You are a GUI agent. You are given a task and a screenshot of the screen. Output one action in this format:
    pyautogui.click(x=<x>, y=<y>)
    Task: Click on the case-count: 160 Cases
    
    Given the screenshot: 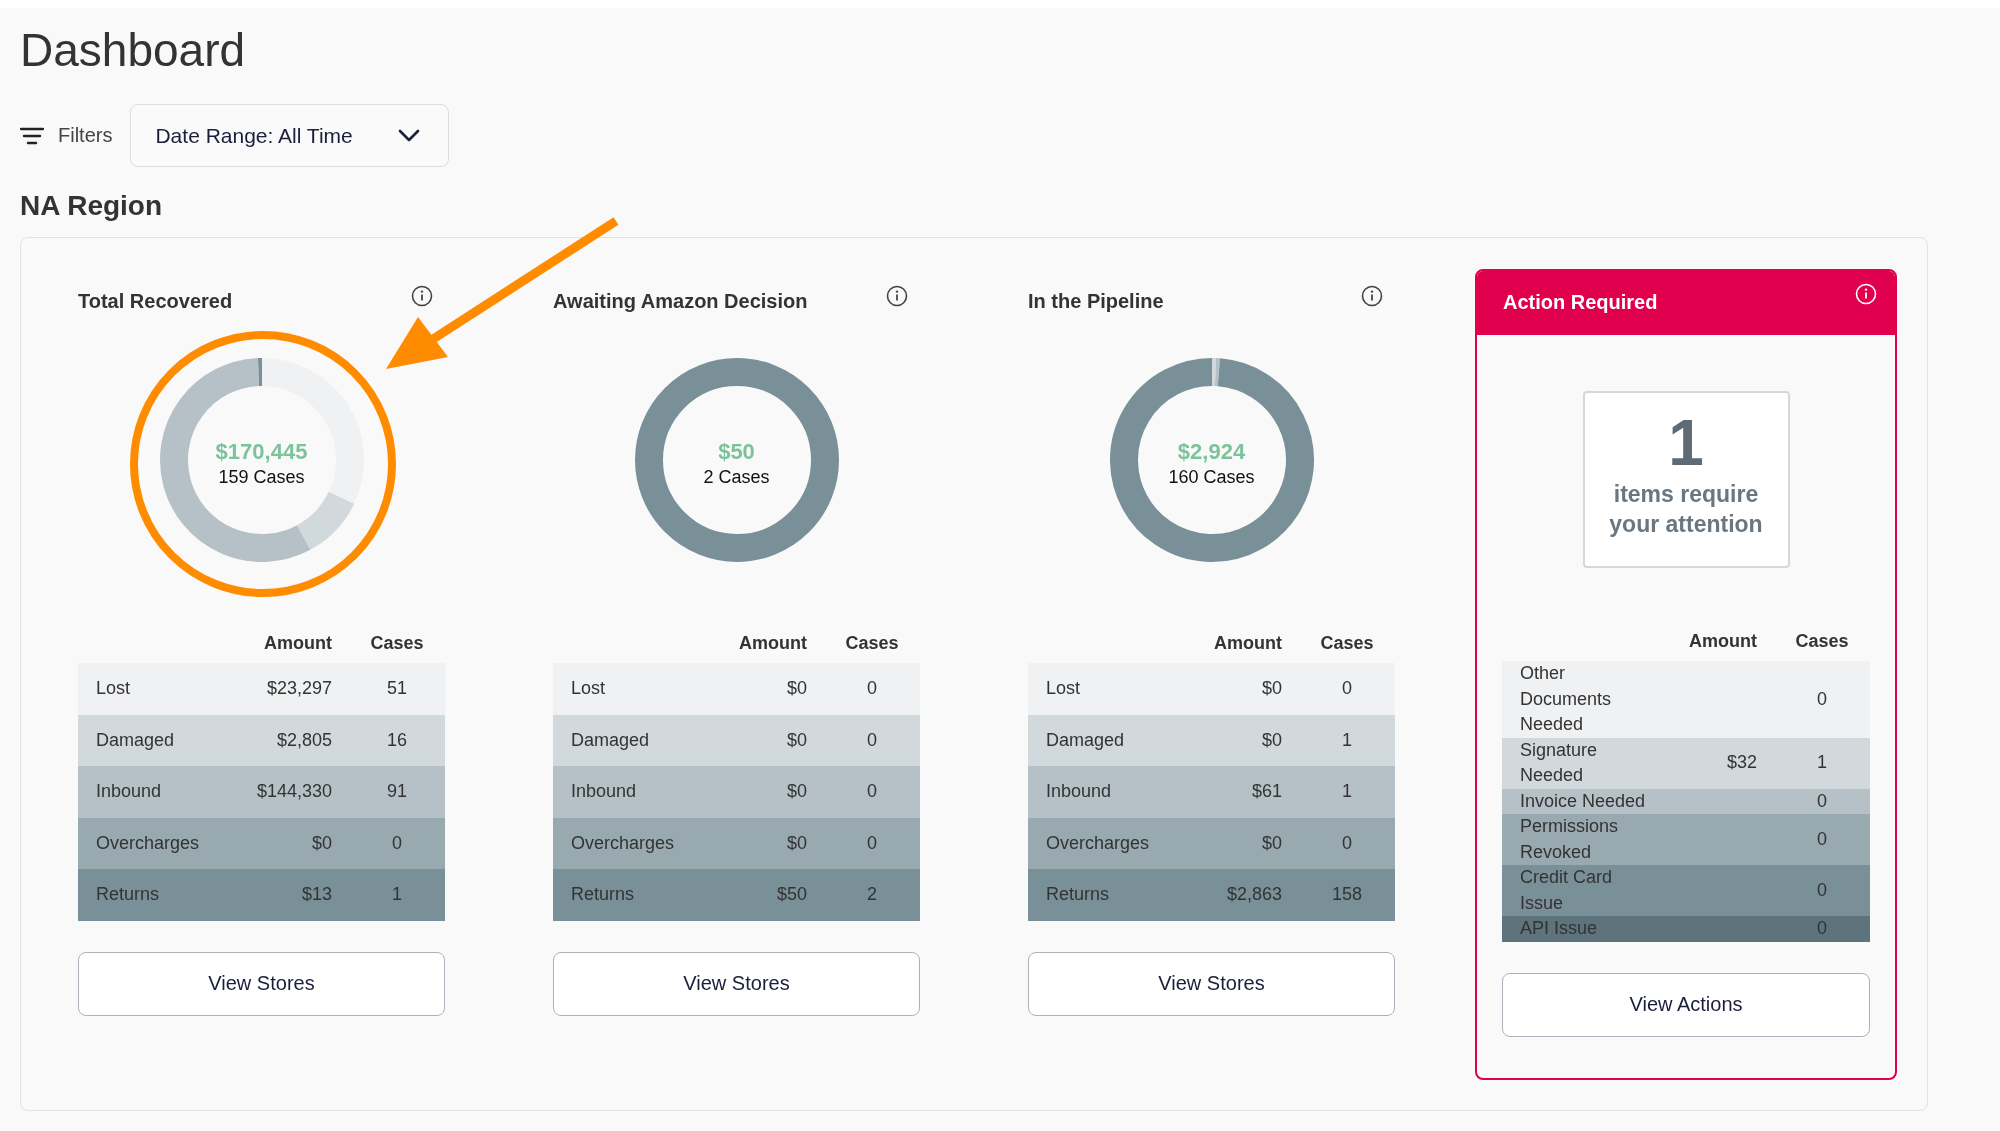 What is the action you would take?
    pyautogui.click(x=1211, y=477)
    